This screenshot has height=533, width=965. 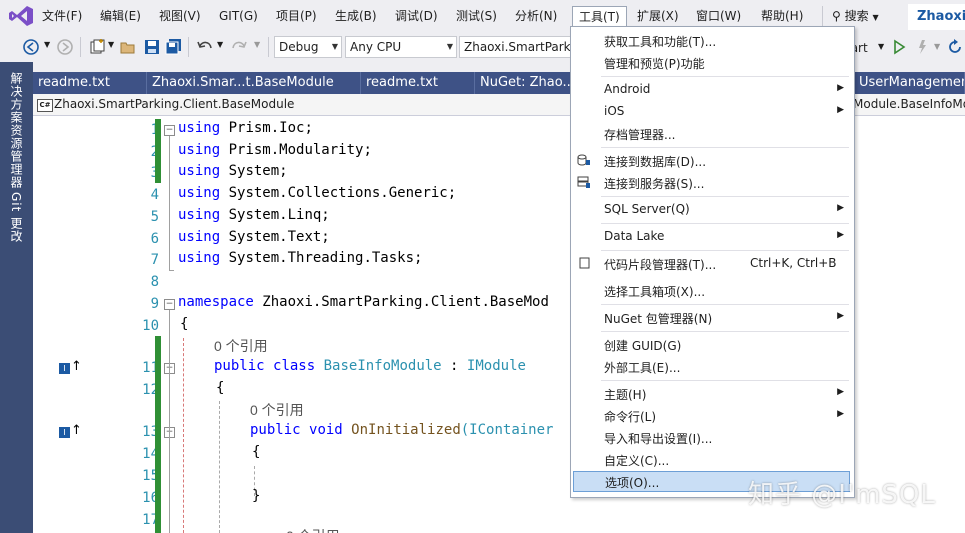 What do you see at coordinates (238, 16) in the screenshot?
I see `menu-git: GIT(G)` at bounding box center [238, 16].